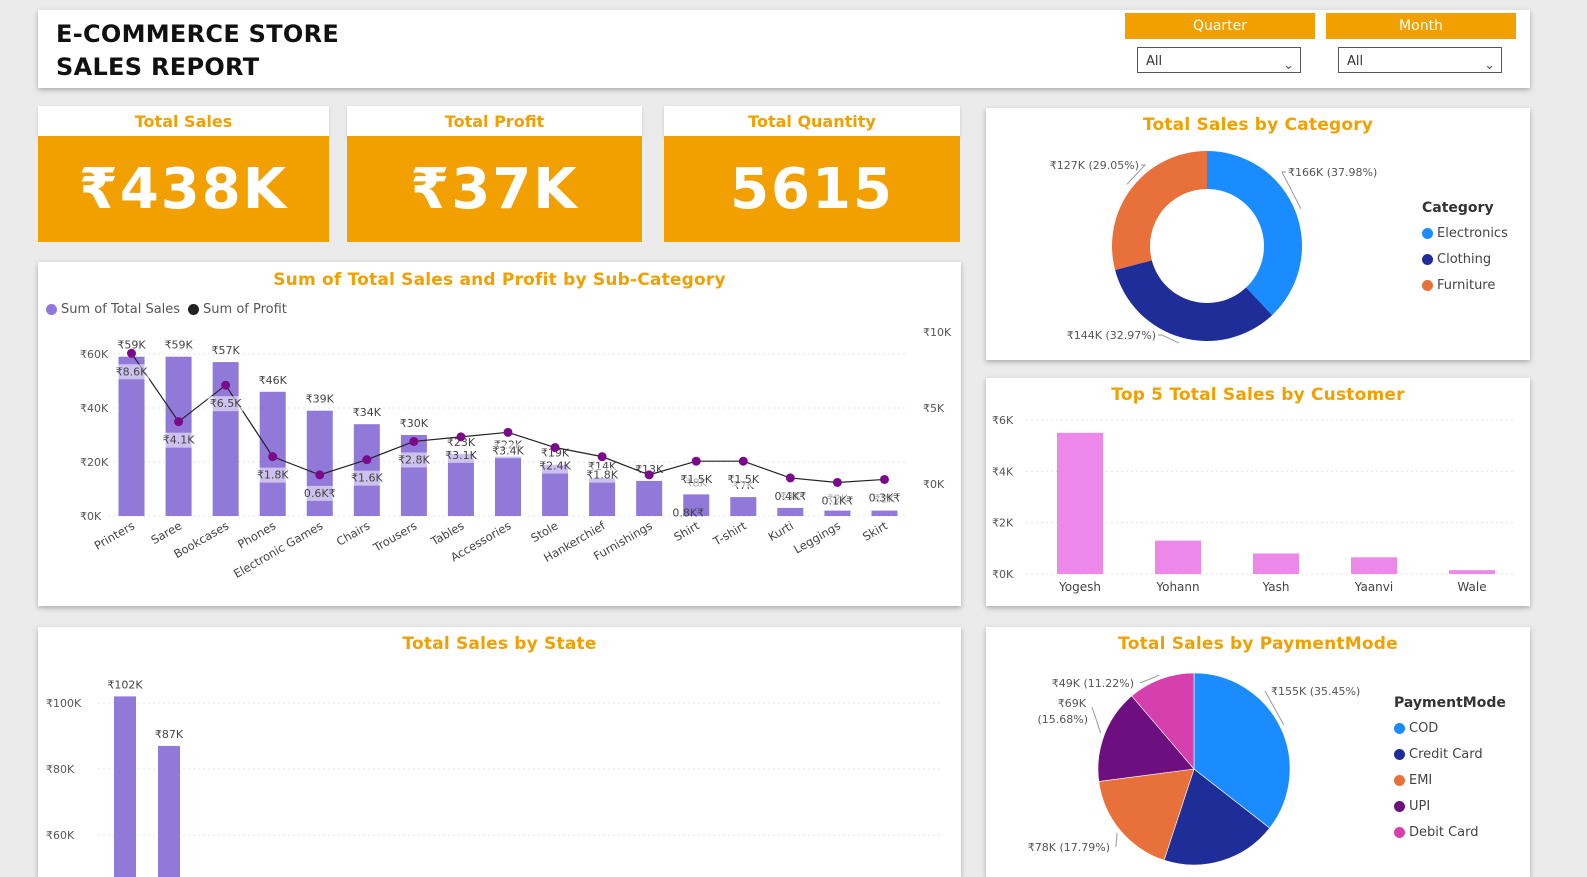  What do you see at coordinates (1450, 806) in the screenshot?
I see `legend-item: UPI` at bounding box center [1450, 806].